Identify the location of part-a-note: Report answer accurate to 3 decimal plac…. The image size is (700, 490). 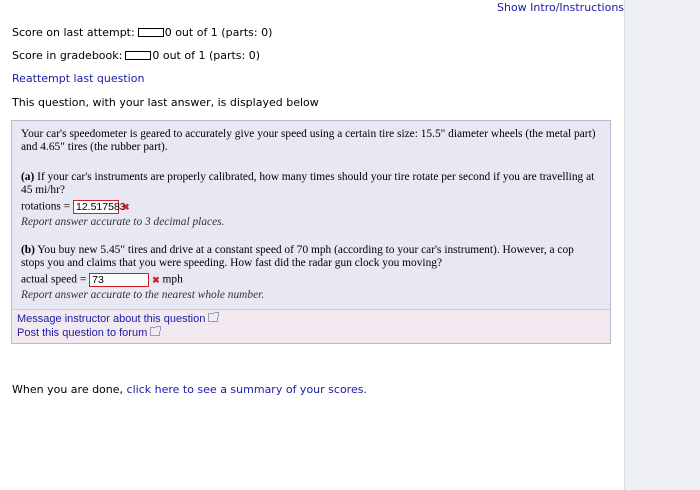
(123, 222).